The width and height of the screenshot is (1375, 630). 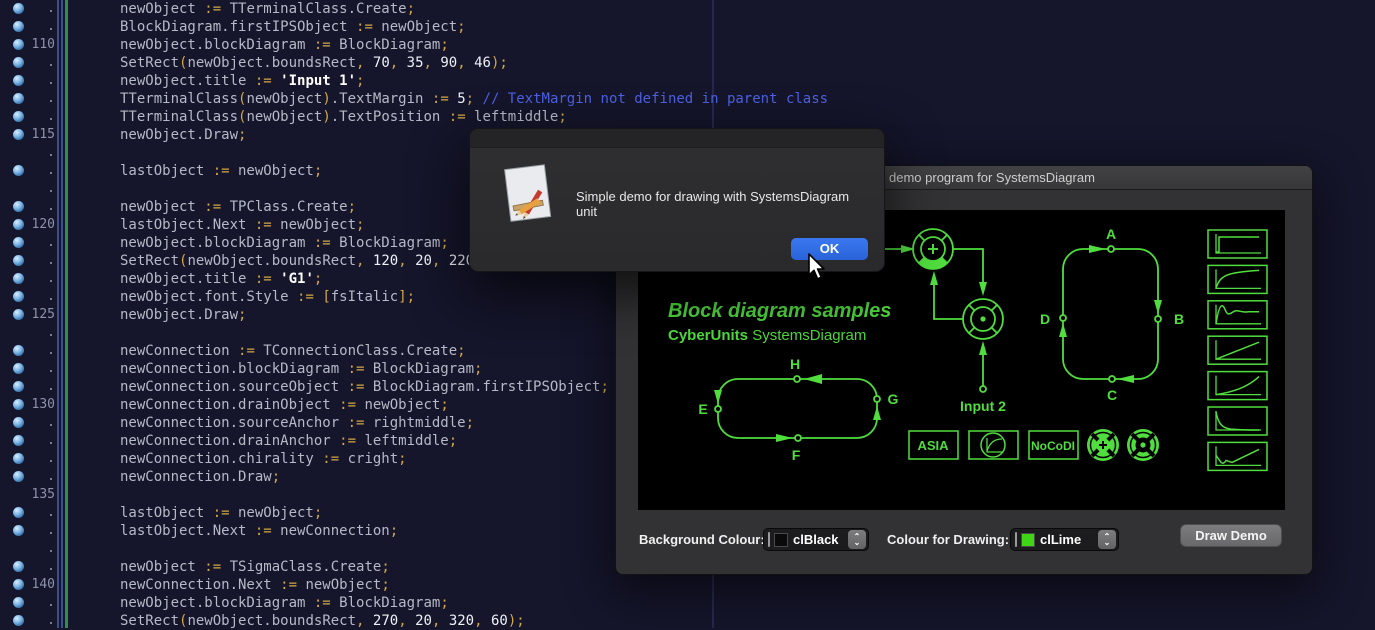 What do you see at coordinates (1112, 395) in the screenshot?
I see `svg-text: C` at bounding box center [1112, 395].